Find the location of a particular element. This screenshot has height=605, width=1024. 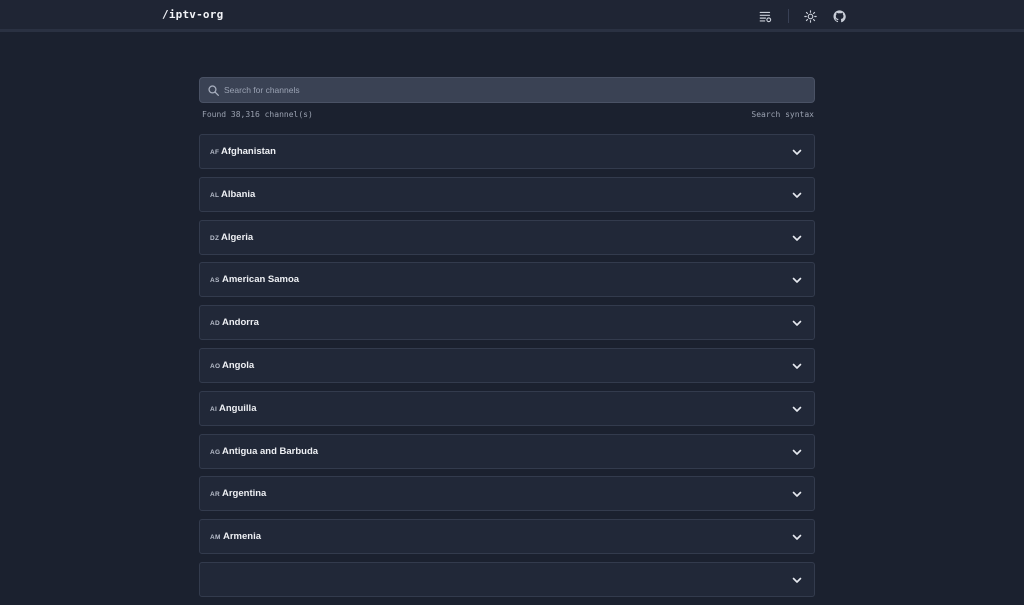

country-accordion-item: AI Anguilla is located at coordinates (507, 408).